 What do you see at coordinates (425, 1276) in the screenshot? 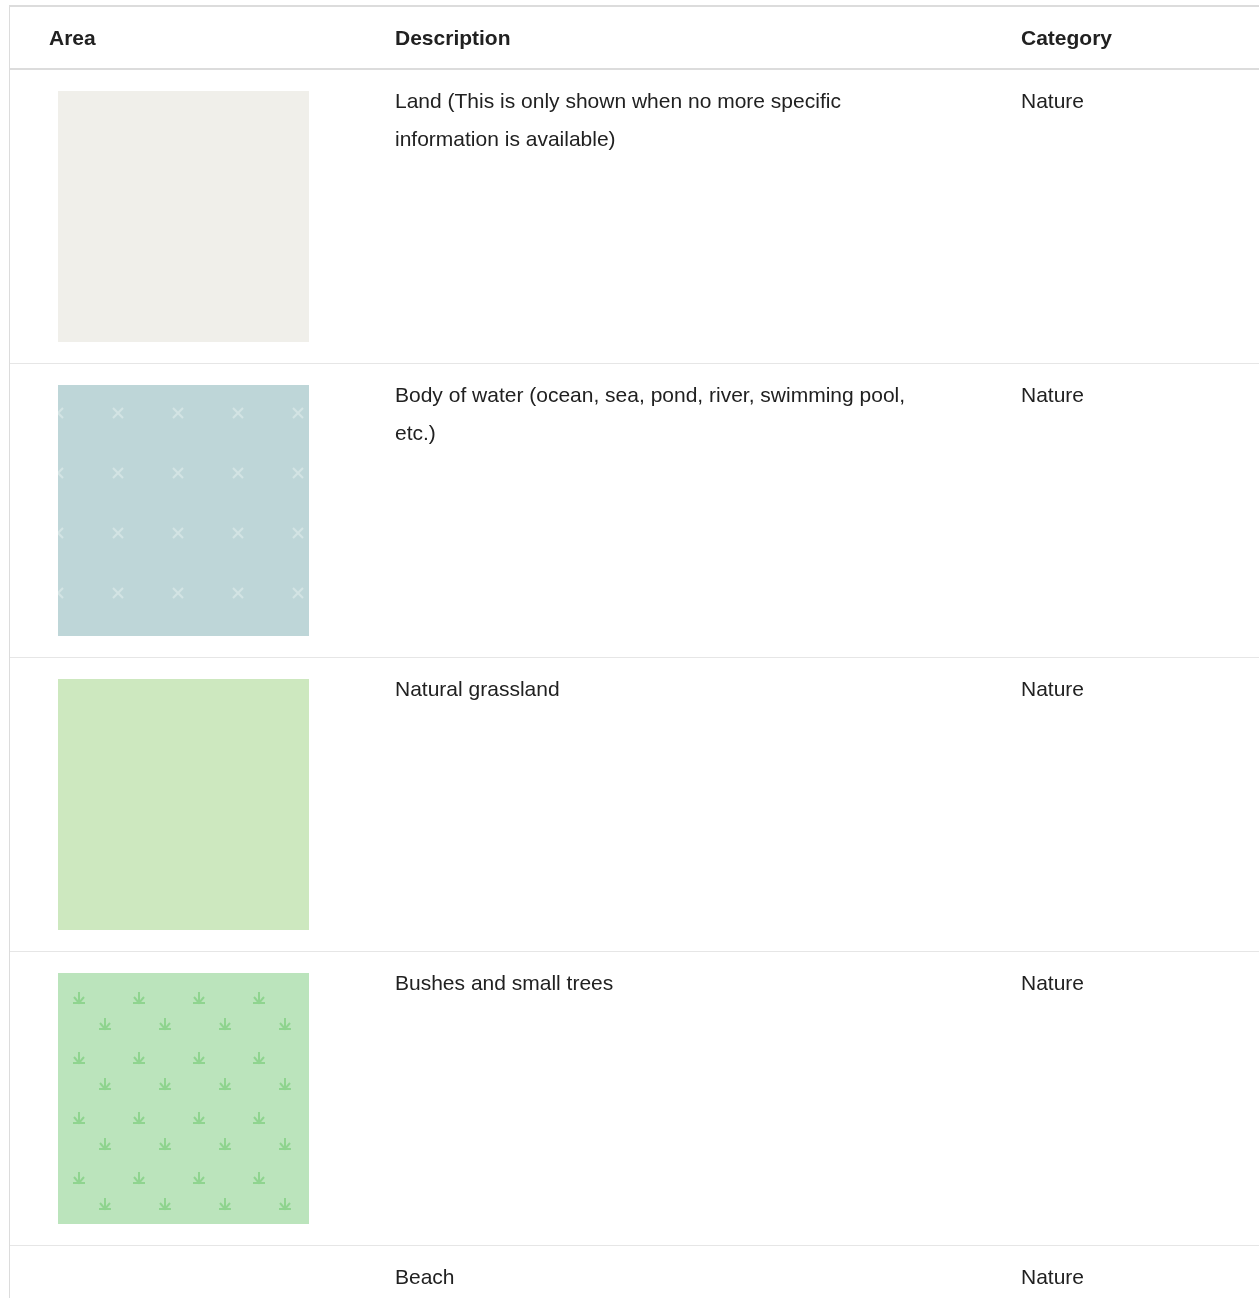
I see `description-text: Beach` at bounding box center [425, 1276].